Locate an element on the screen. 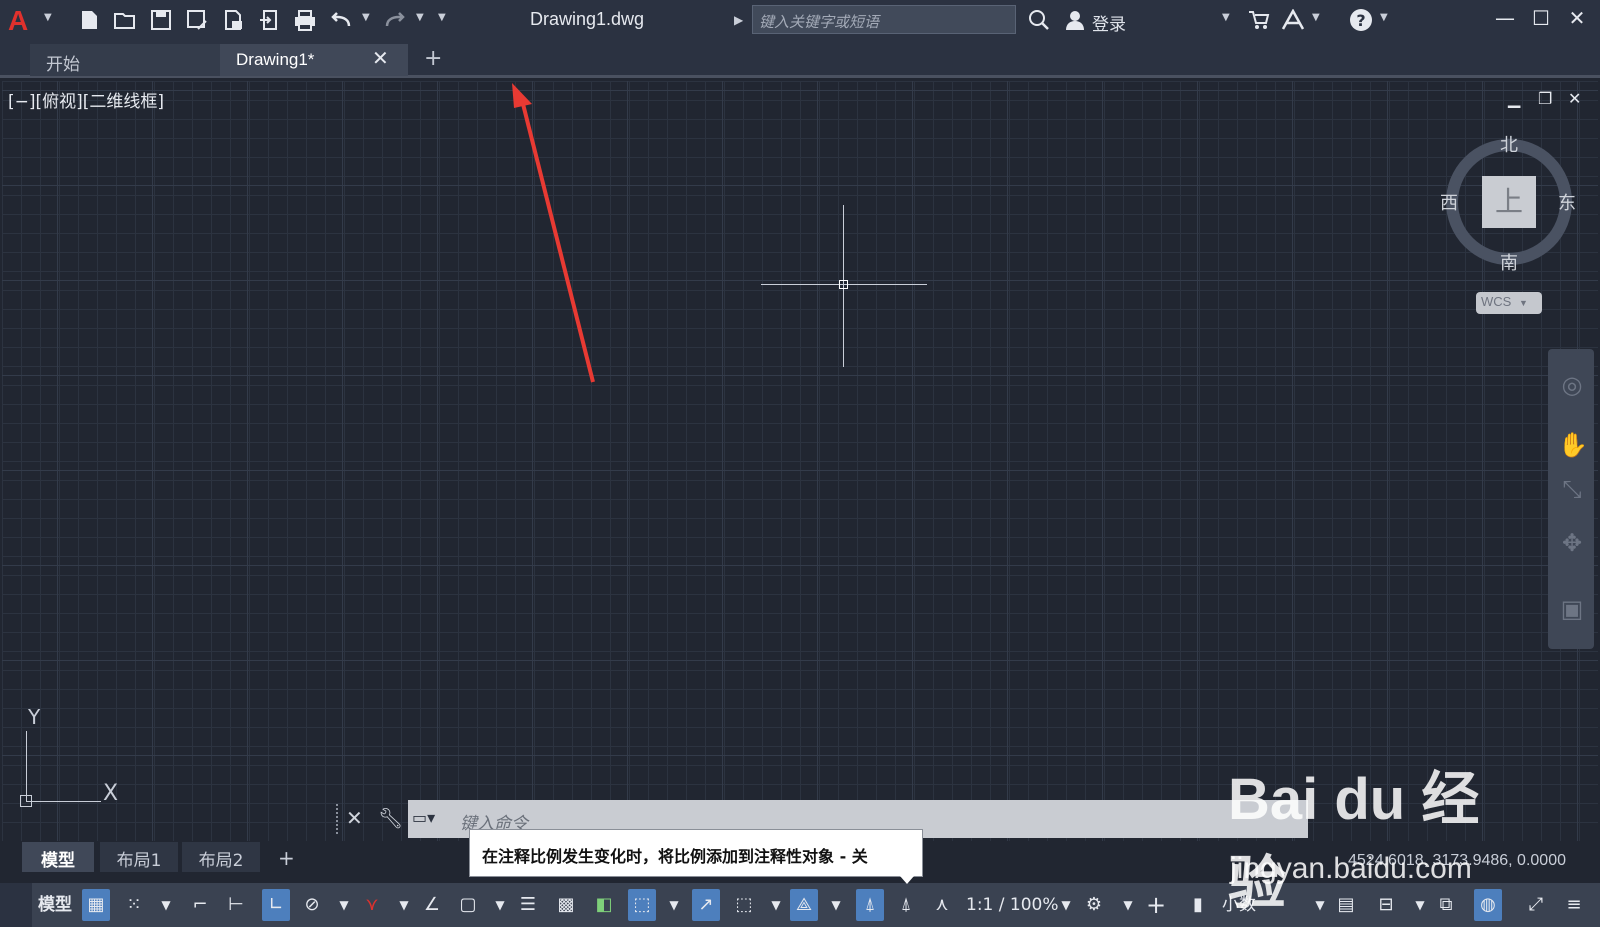 Image resolution: width=1600 pixels, height=927 pixels. units-dropdown-icon: ▼ is located at coordinates (1320, 905).